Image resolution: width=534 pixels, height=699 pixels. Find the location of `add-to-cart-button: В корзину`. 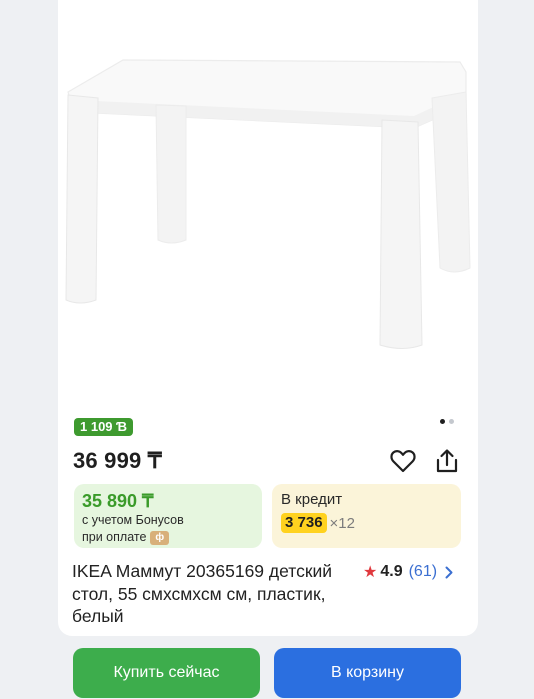

add-to-cart-button: В корзину is located at coordinates (367, 673).